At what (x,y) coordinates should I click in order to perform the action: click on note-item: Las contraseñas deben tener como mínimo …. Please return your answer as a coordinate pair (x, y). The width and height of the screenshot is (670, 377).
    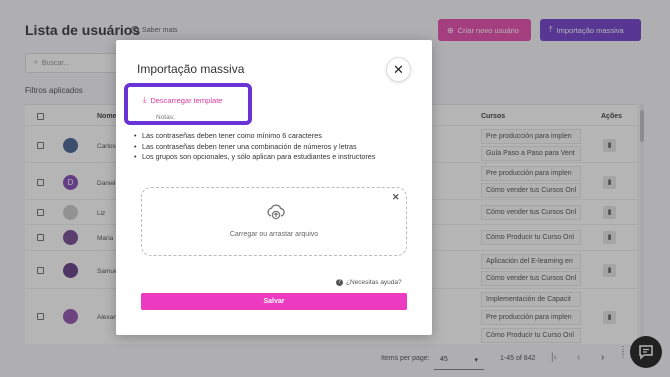
    Looking at the image, I should click on (265, 136).